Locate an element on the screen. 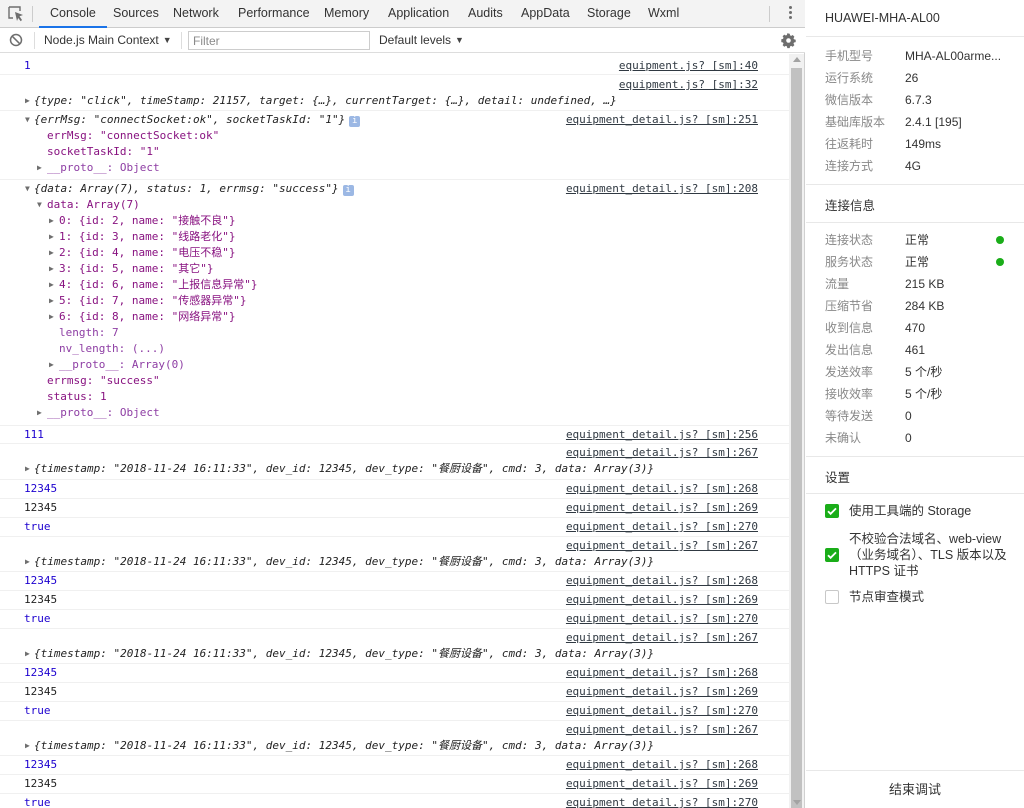  scroll-down-arrow-icon is located at coordinates (797, 802).